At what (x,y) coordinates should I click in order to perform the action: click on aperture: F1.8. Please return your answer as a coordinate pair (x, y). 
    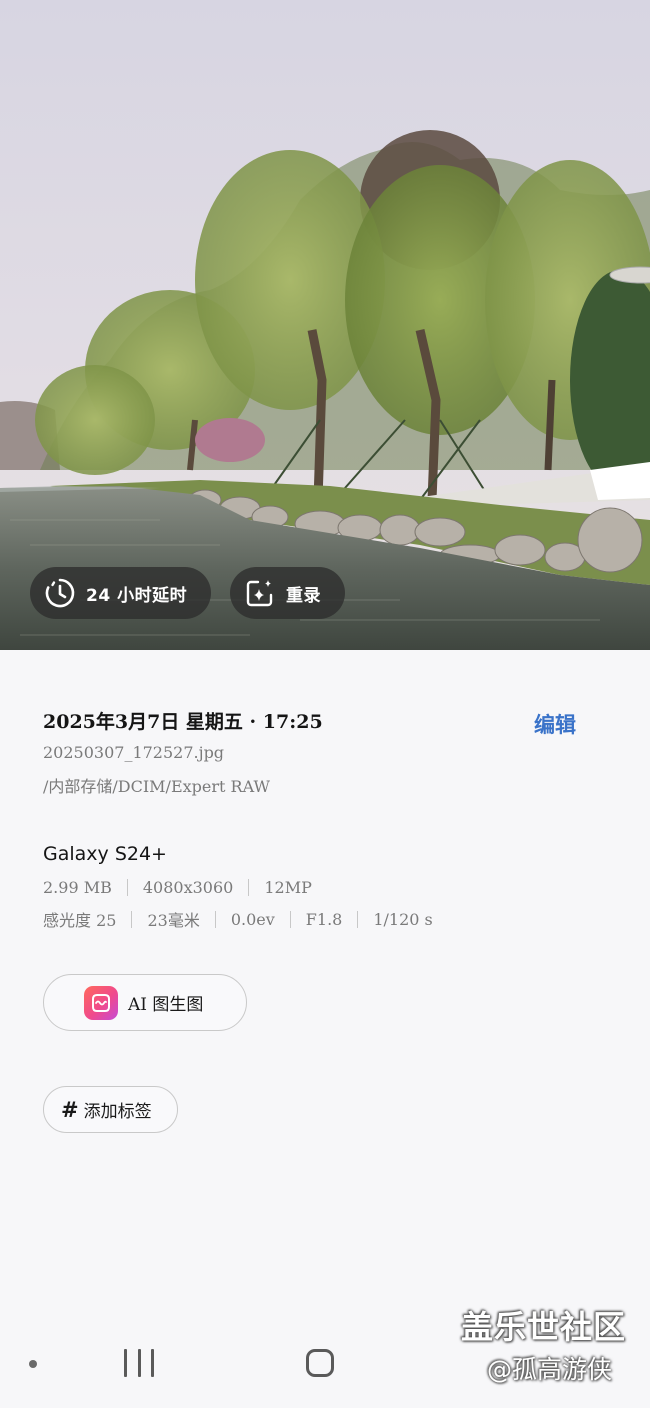
    Looking at the image, I should click on (324, 919).